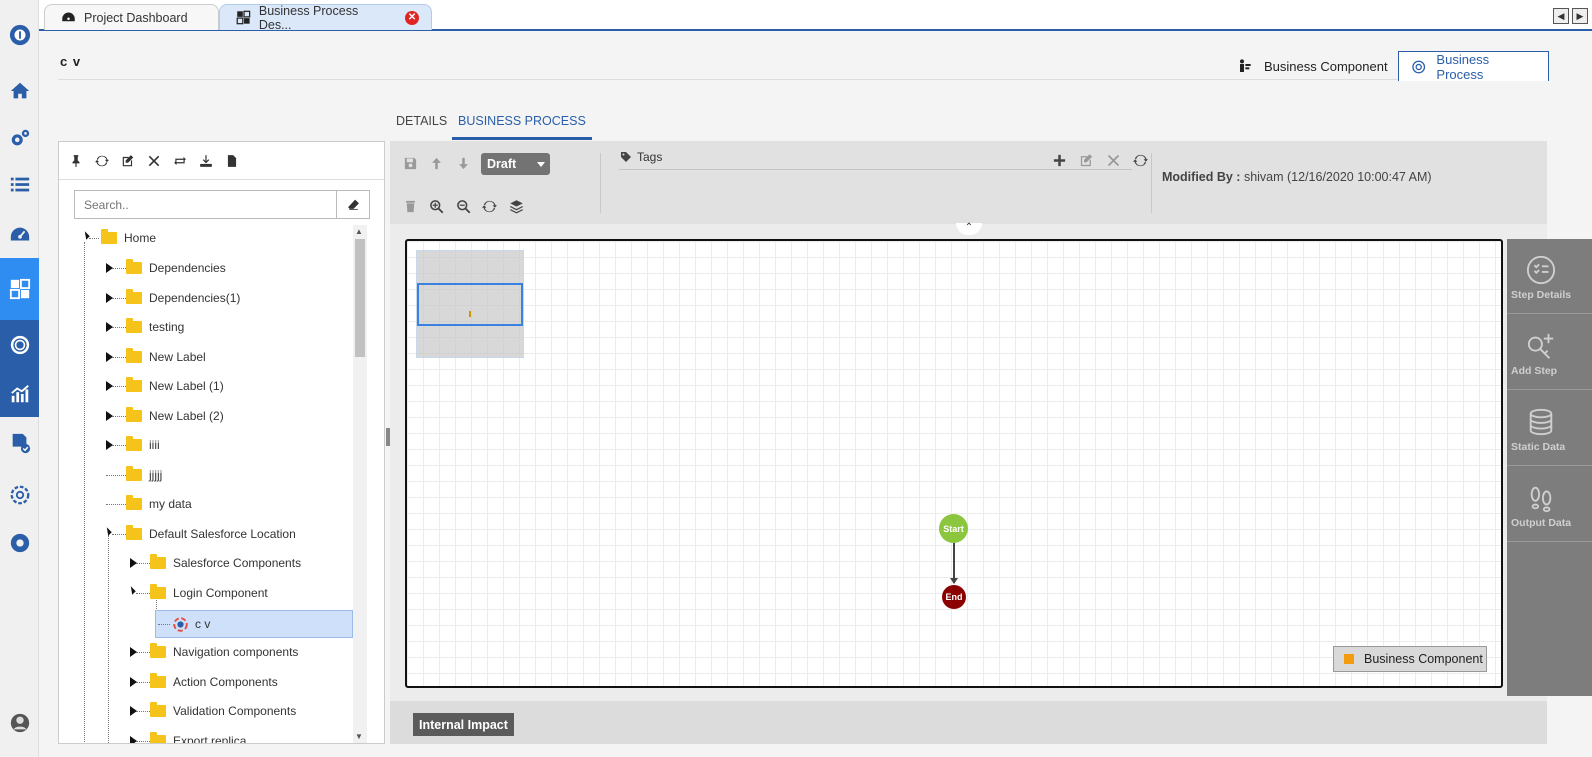 The height and width of the screenshot is (757, 1592). I want to click on step-details-button: Step Details, so click(1549, 276).